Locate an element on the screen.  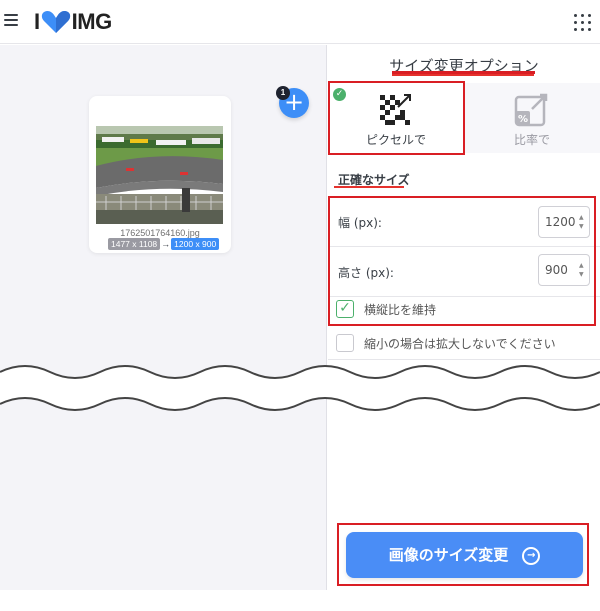
new-size-badge: 1200 x 900 is located at coordinates (195, 244).